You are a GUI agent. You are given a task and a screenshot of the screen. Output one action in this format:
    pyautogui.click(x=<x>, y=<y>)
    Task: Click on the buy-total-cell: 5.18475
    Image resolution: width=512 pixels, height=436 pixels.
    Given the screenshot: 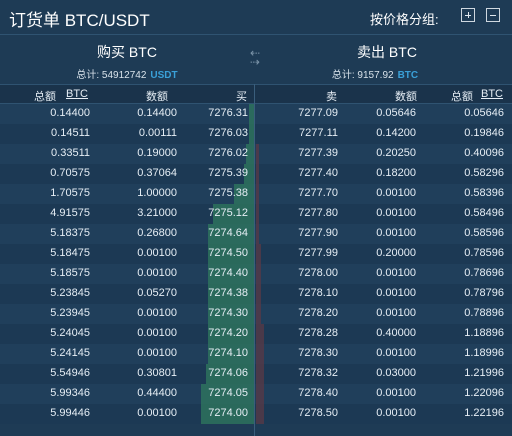 What is the action you would take?
    pyautogui.click(x=70, y=253)
    